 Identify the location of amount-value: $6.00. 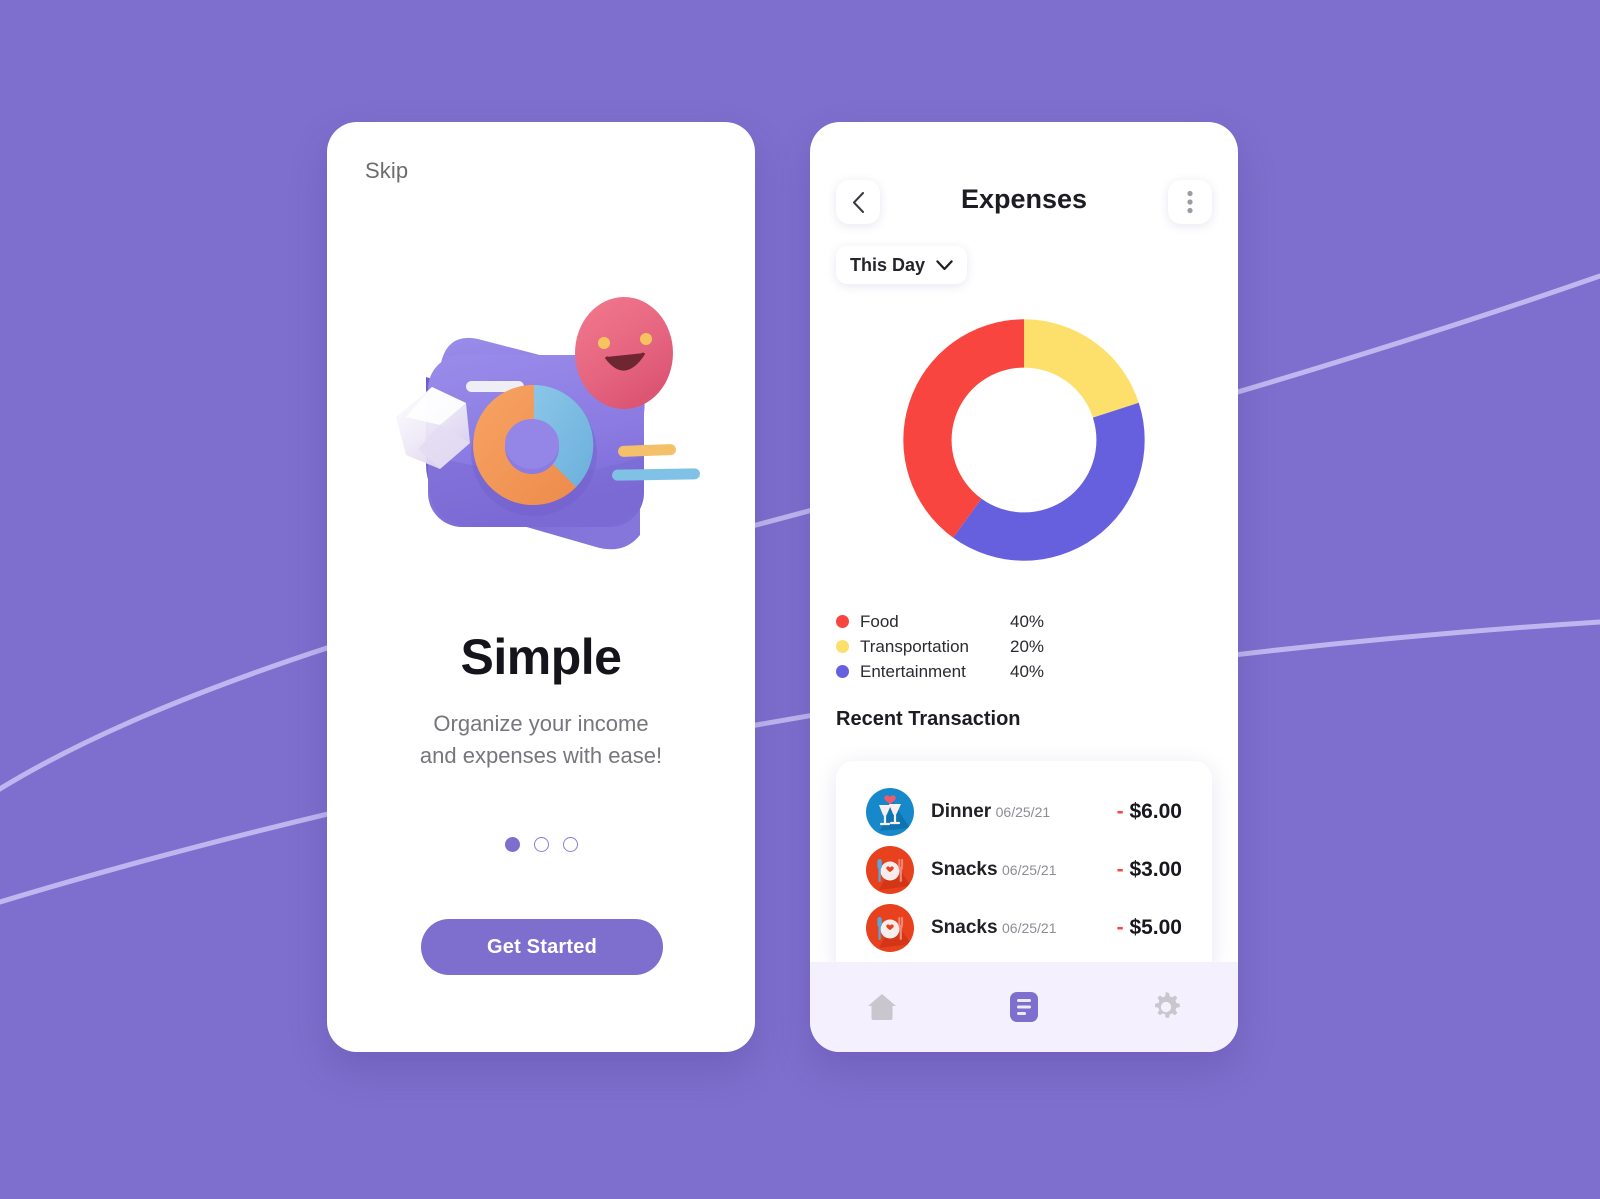
(1155, 811).